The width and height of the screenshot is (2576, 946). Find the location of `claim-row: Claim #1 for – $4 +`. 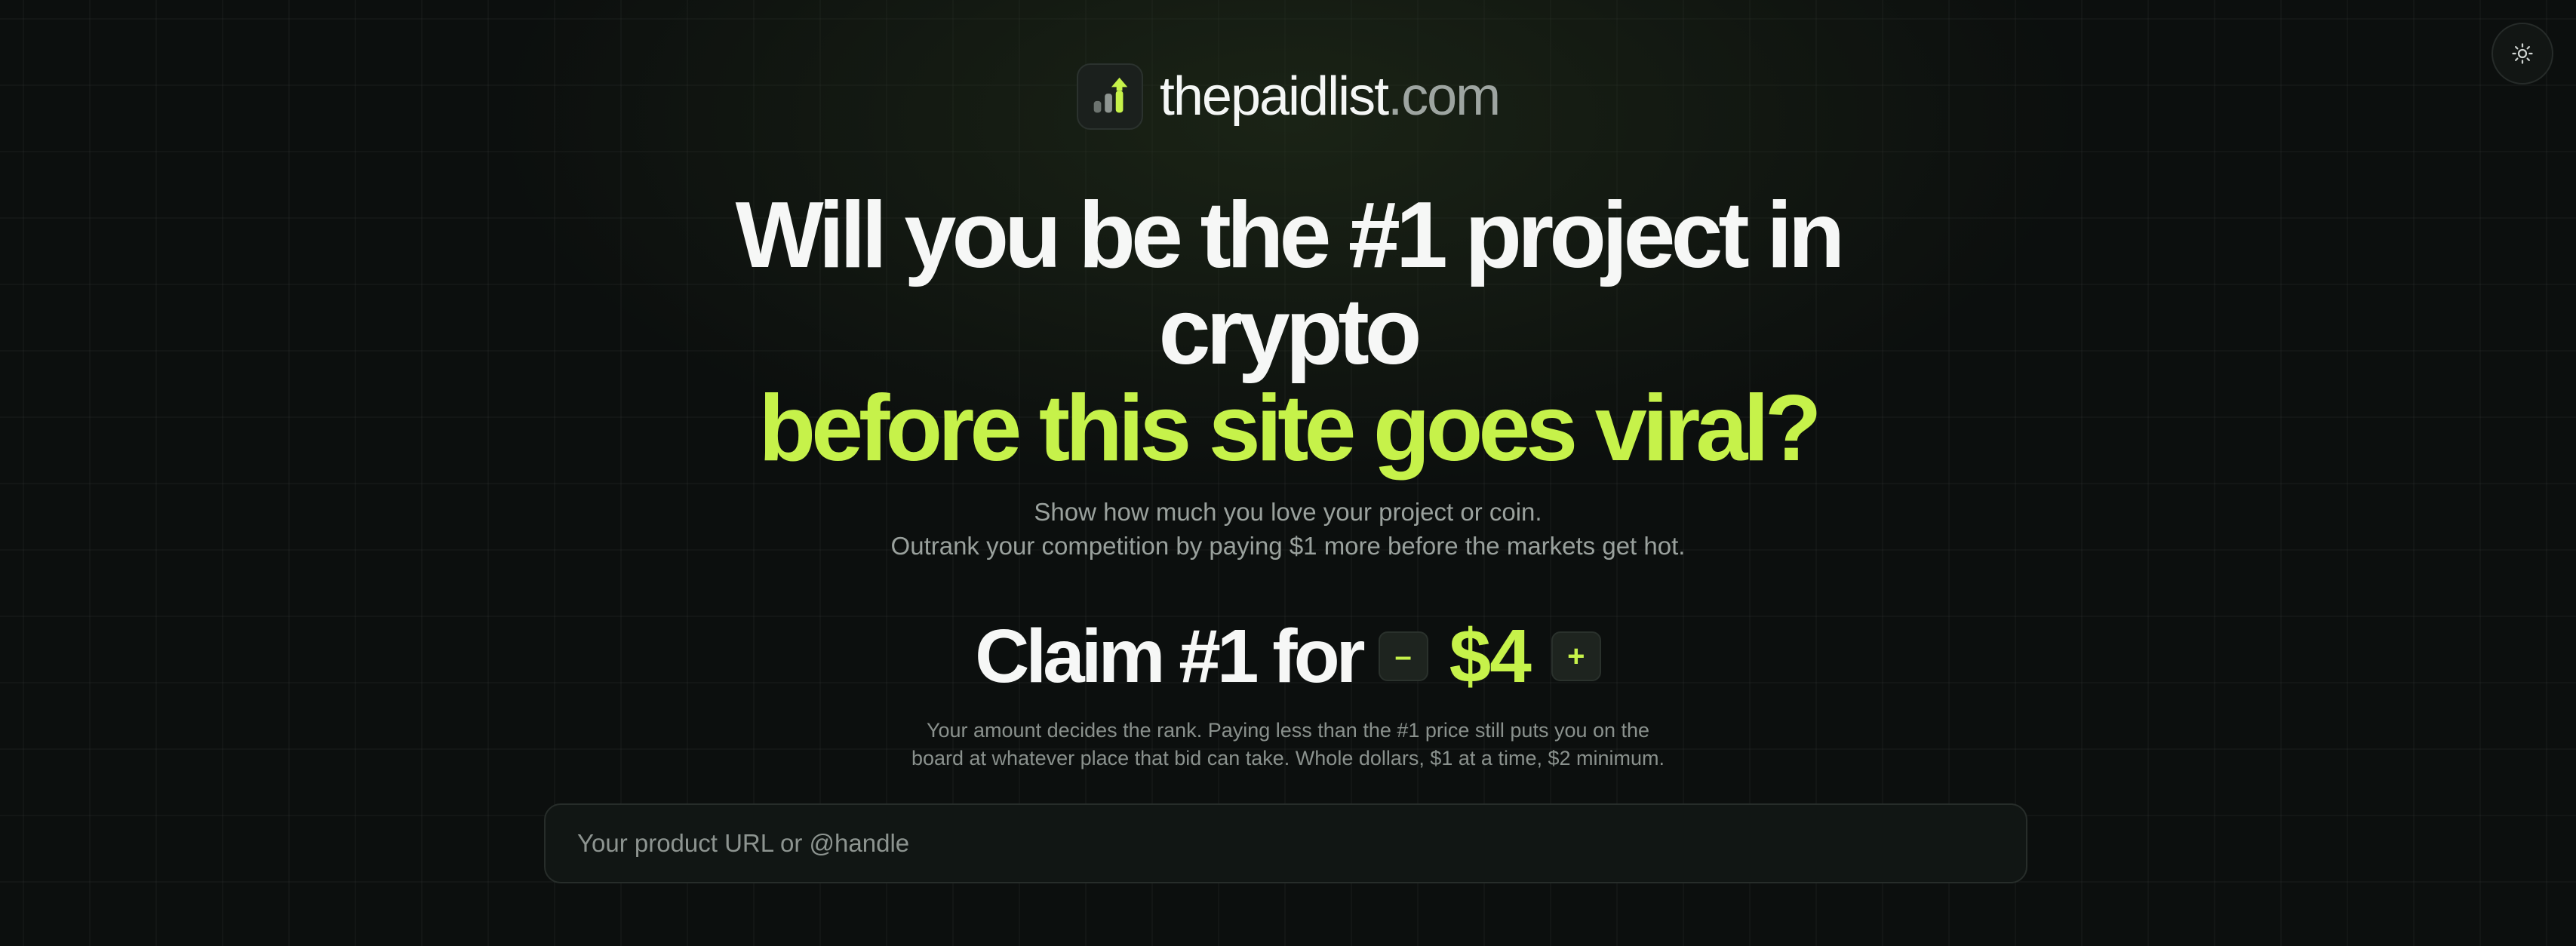

claim-row: Claim #1 for – $4 + is located at coordinates (1288, 656).